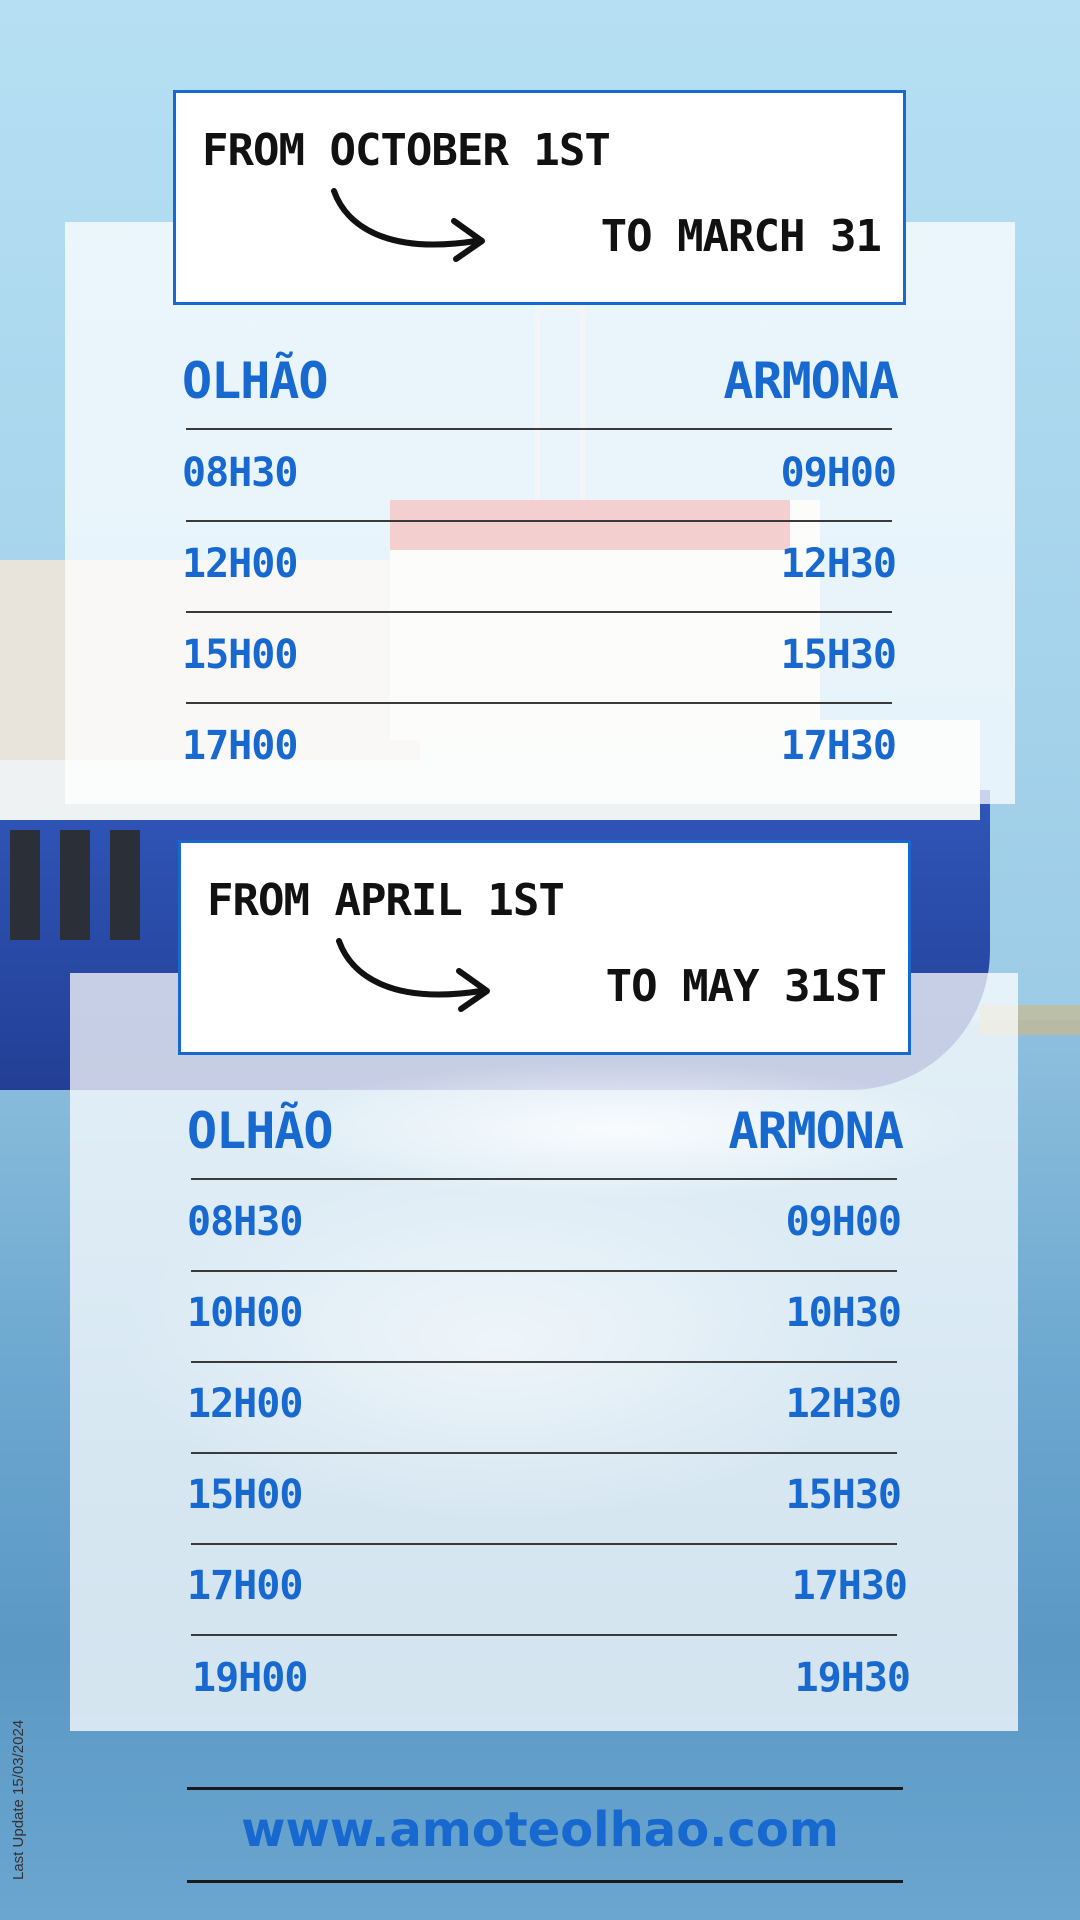 Image resolution: width=1080 pixels, height=1920 pixels. I want to click on departure-armona: 19H30, so click(852, 1678).